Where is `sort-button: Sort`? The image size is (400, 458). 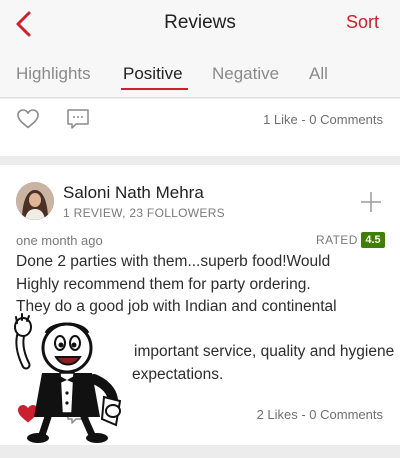 sort-button: Sort is located at coordinates (362, 22).